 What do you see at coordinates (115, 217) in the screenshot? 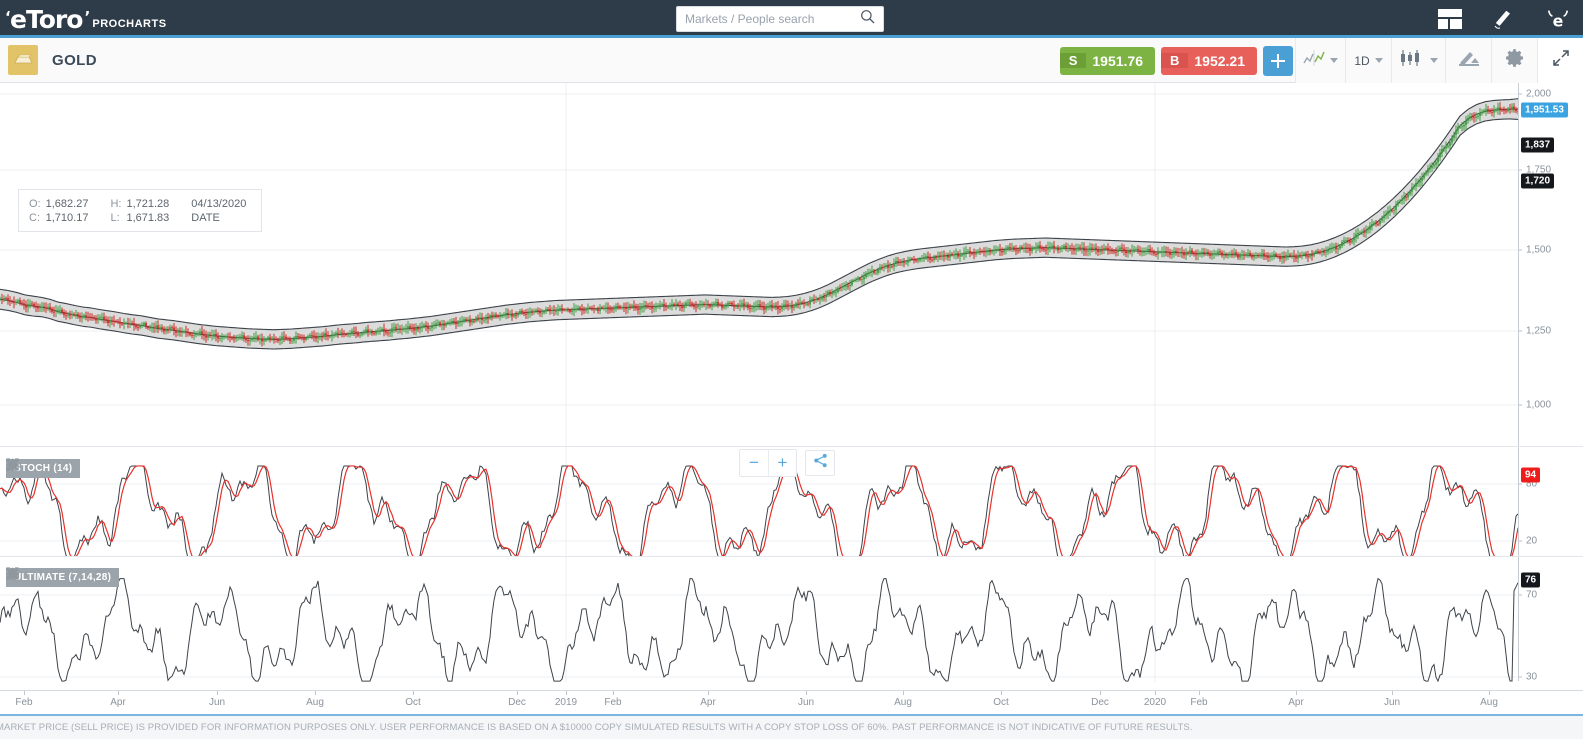
I see `ohlc-low-label: L:` at bounding box center [115, 217].